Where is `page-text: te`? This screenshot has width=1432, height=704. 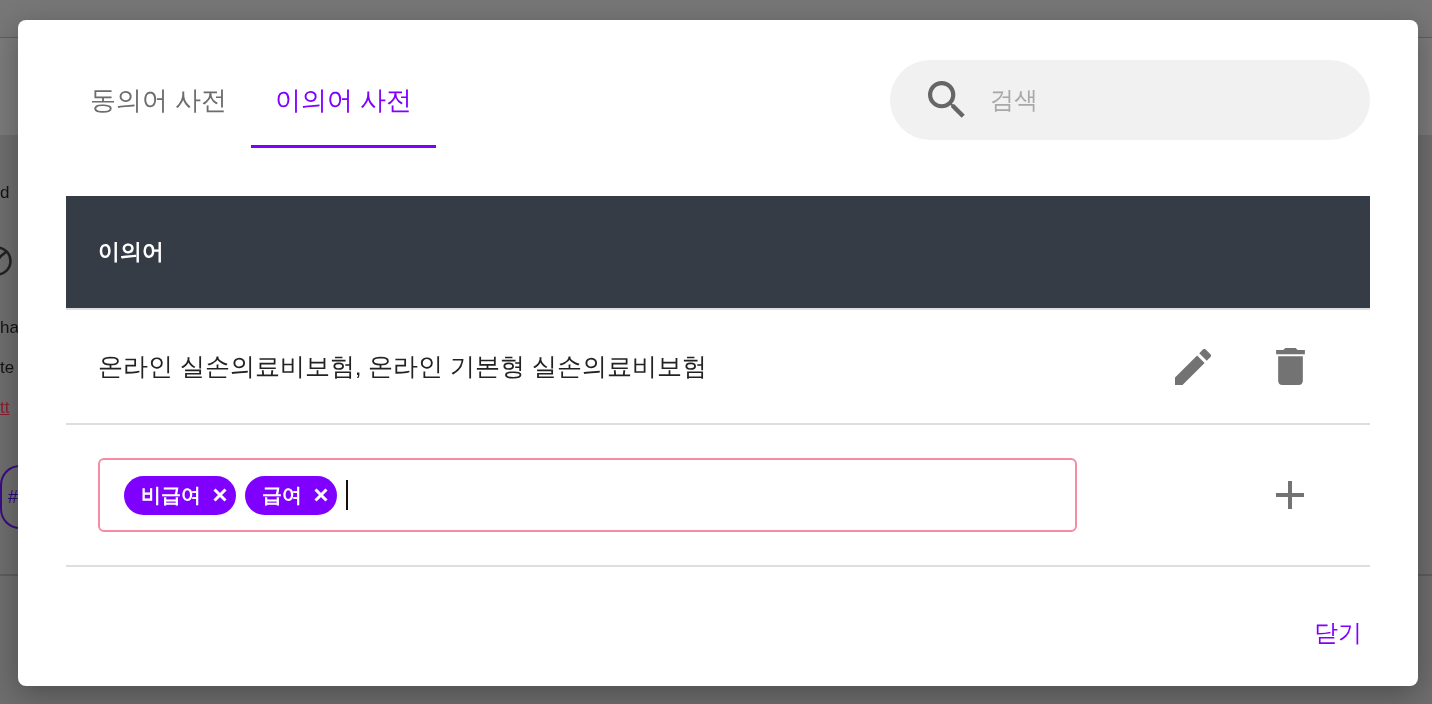
page-text: te is located at coordinates (7, 368).